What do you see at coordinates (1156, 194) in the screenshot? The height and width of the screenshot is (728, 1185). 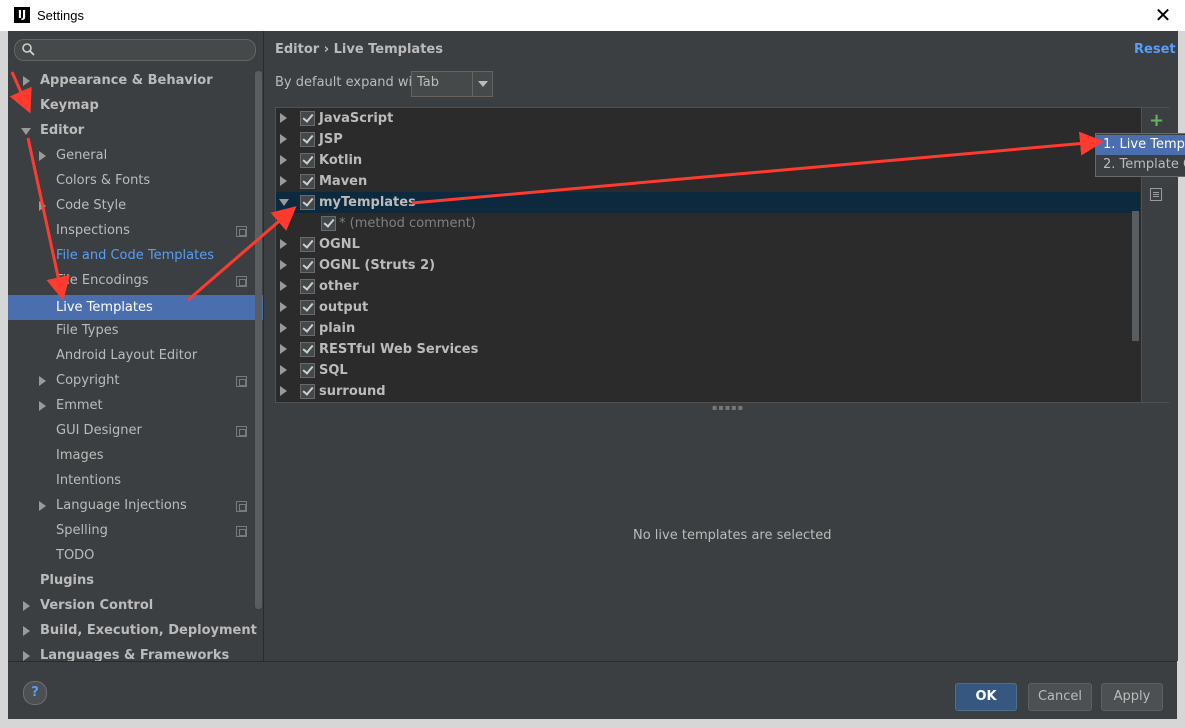 I see `copy-list-icon` at bounding box center [1156, 194].